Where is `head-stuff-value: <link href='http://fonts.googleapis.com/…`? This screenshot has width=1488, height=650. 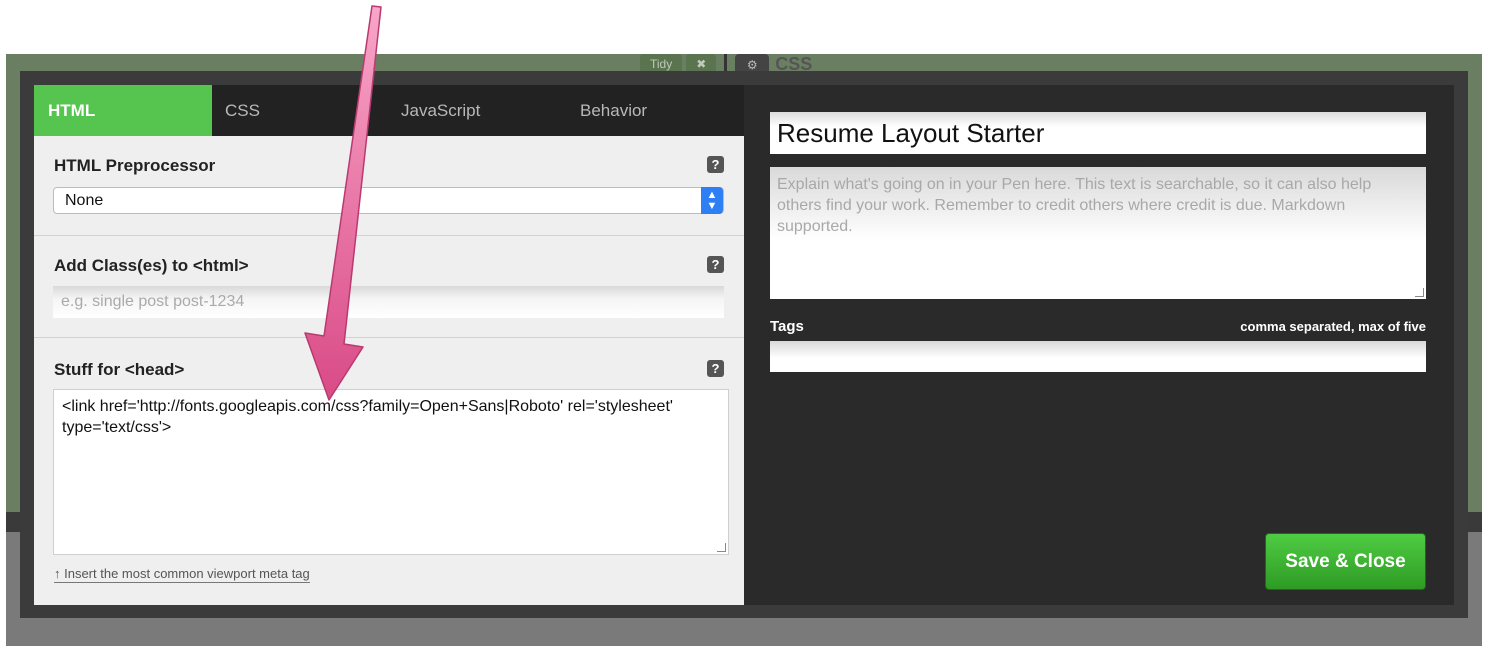
head-stuff-value: <link href='http://fonts.googleapis.com/… is located at coordinates (367, 417).